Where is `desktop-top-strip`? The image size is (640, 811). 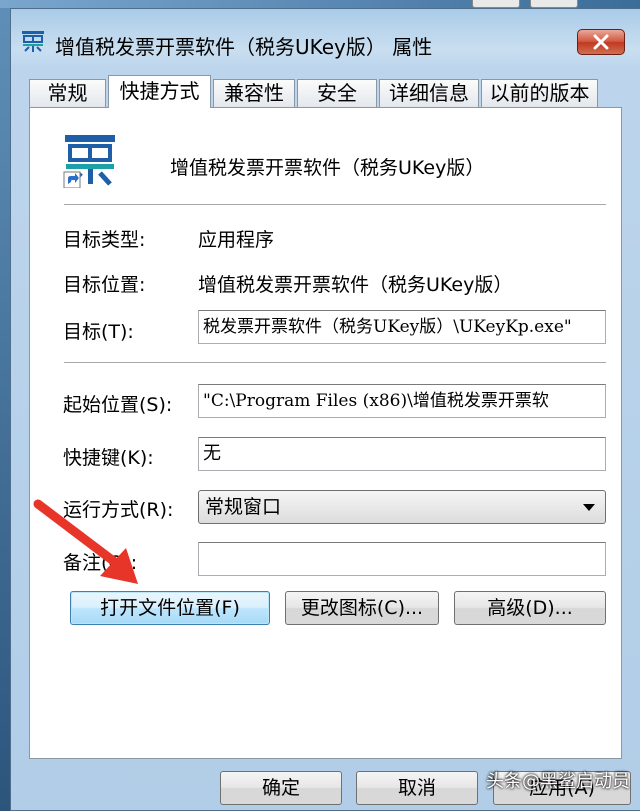 desktop-top-strip is located at coordinates (320, 4).